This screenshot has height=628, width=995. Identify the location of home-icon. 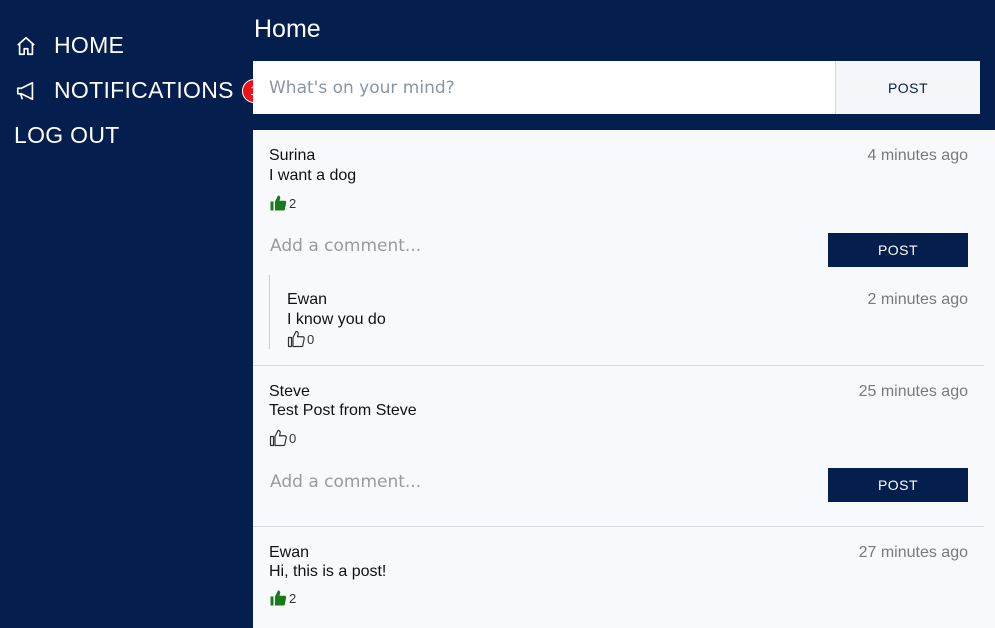
(26, 46).